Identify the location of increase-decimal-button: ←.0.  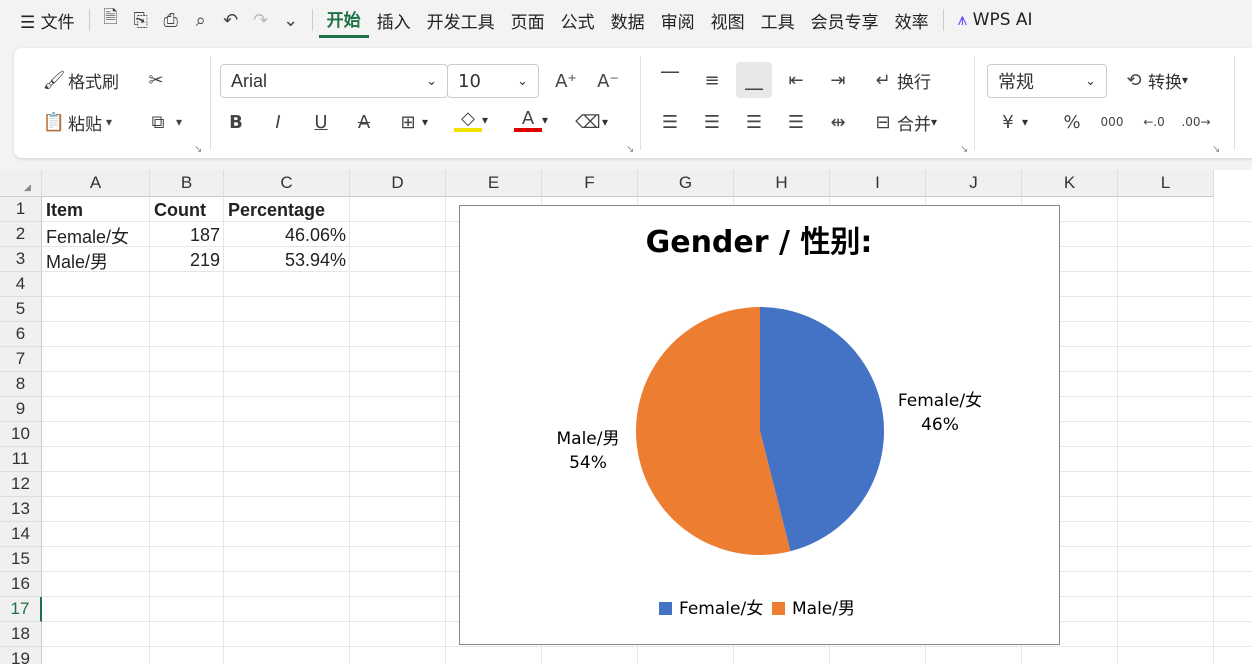
(1154, 122).